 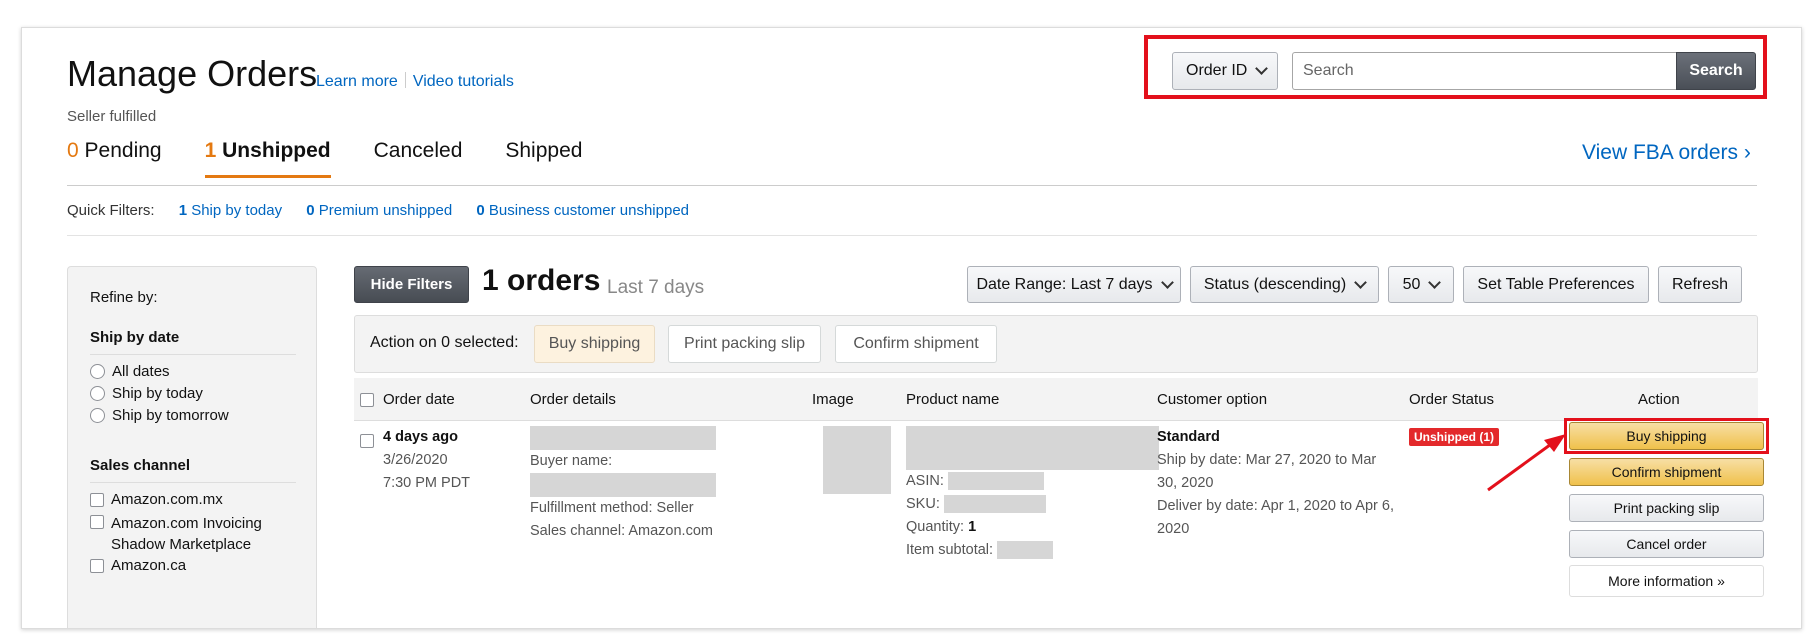 What do you see at coordinates (1666, 436) in the screenshot?
I see `buy-shipping-button: Buy shipping` at bounding box center [1666, 436].